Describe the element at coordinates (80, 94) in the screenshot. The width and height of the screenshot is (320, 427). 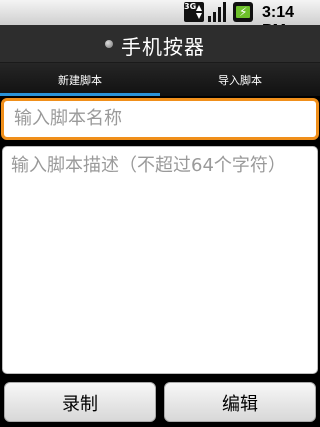
I see `tab-selected-indicator` at that location.